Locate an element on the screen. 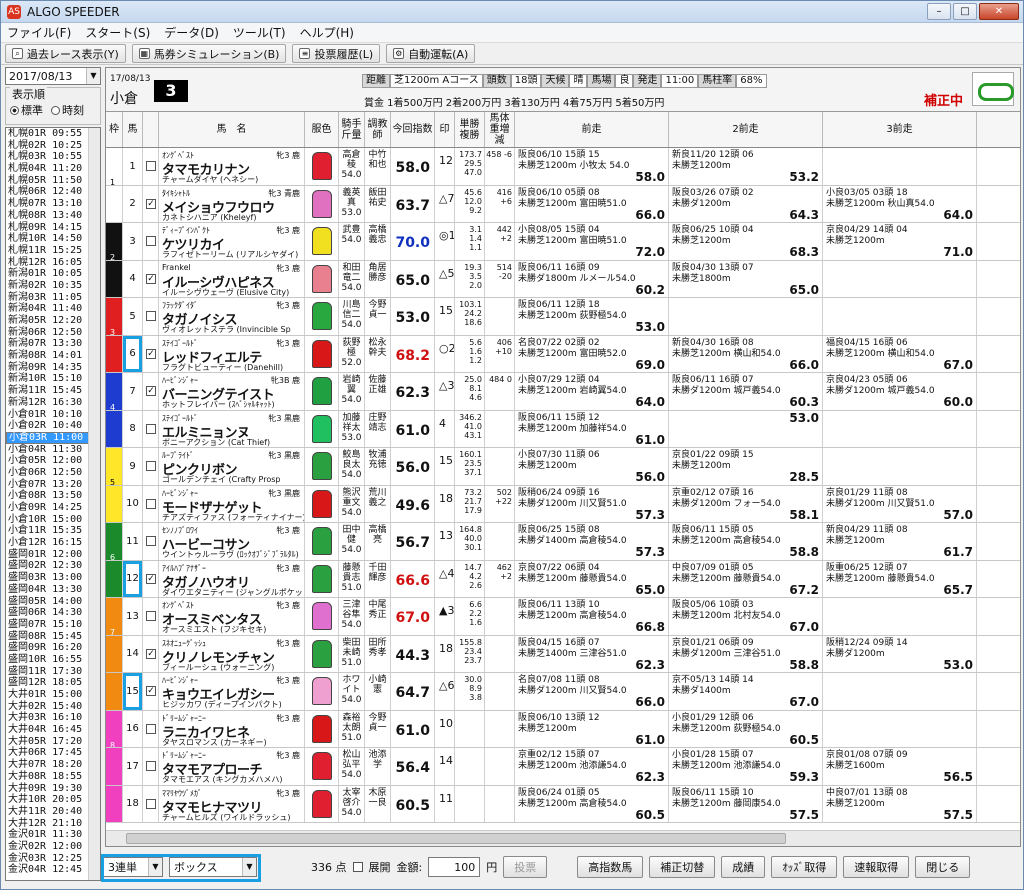  past-race-1-cell: 阪良06/11 15頭 12 未勝芝1200m 加藤祥54.0 61.0 is located at coordinates (592, 428).